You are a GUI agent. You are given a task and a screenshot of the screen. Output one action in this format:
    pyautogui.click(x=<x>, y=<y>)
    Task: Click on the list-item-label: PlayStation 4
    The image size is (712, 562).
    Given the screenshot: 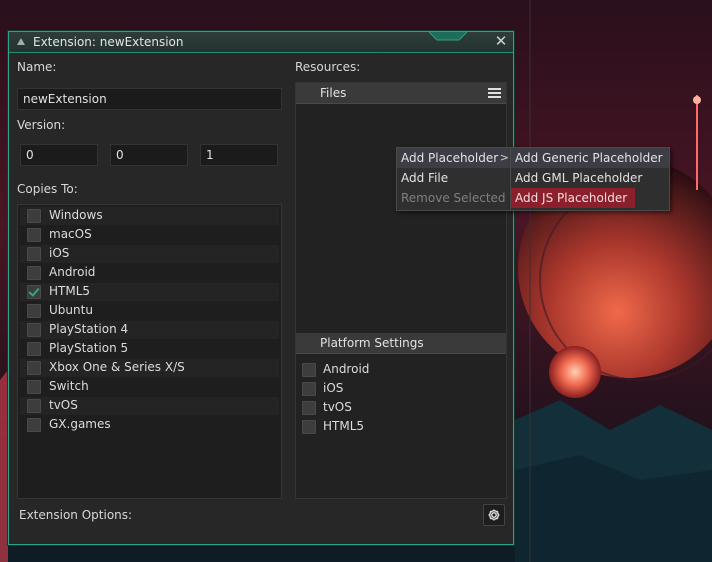 What is the action you would take?
    pyautogui.click(x=89, y=329)
    